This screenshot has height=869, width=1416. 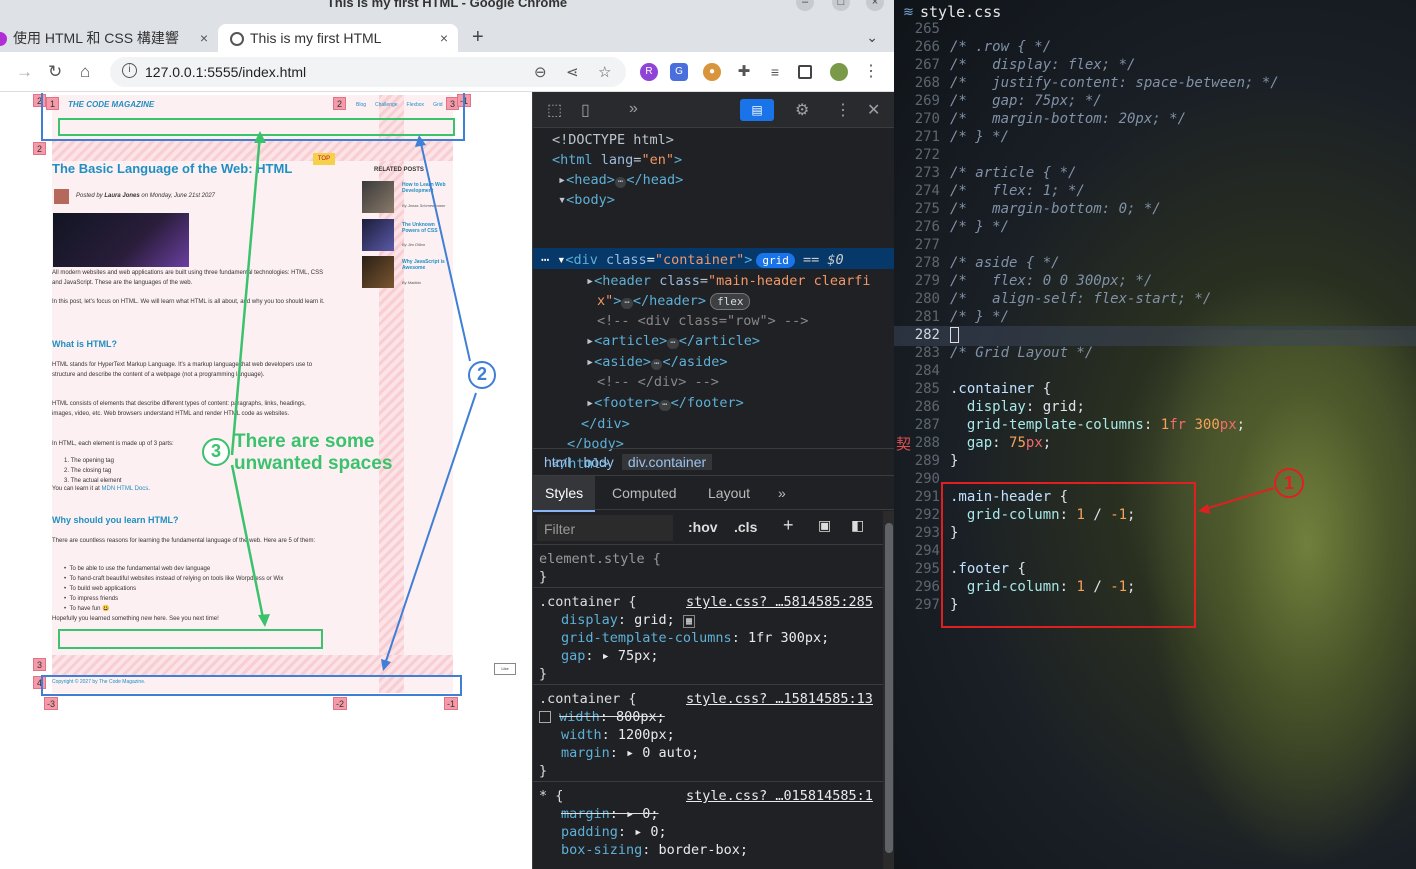 What do you see at coordinates (605, 424) in the screenshot?
I see `dom-node: </div>` at bounding box center [605, 424].